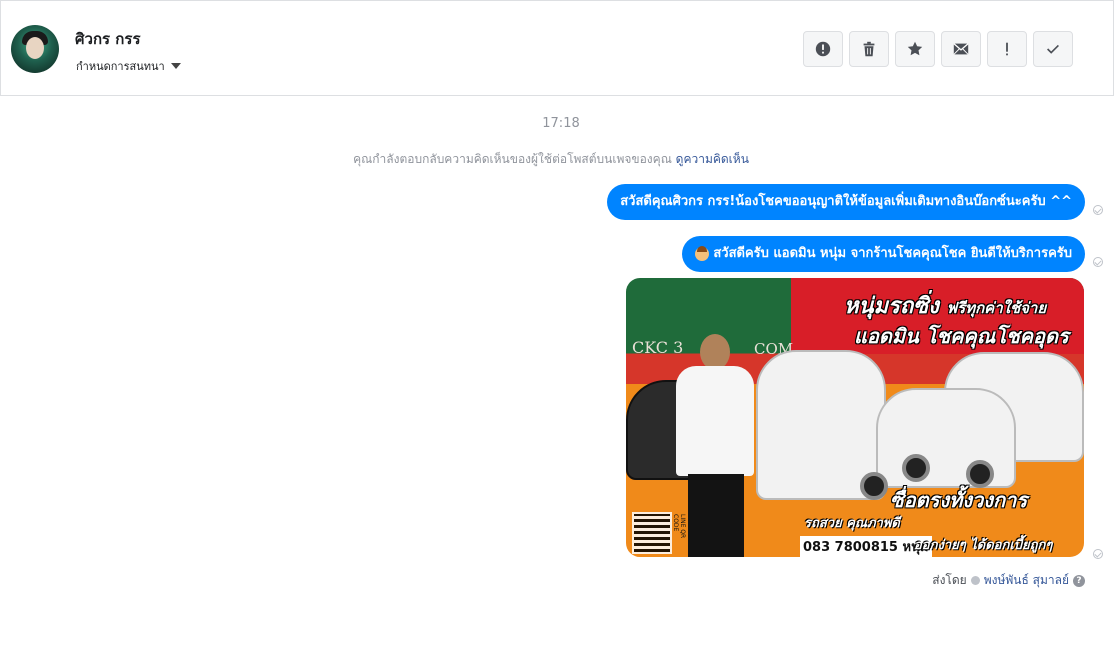 This screenshot has width=1116, height=649. Describe the element at coordinates (852, 523) in the screenshot. I see `ad-quality: รถสวย คุณภาพดี` at that location.